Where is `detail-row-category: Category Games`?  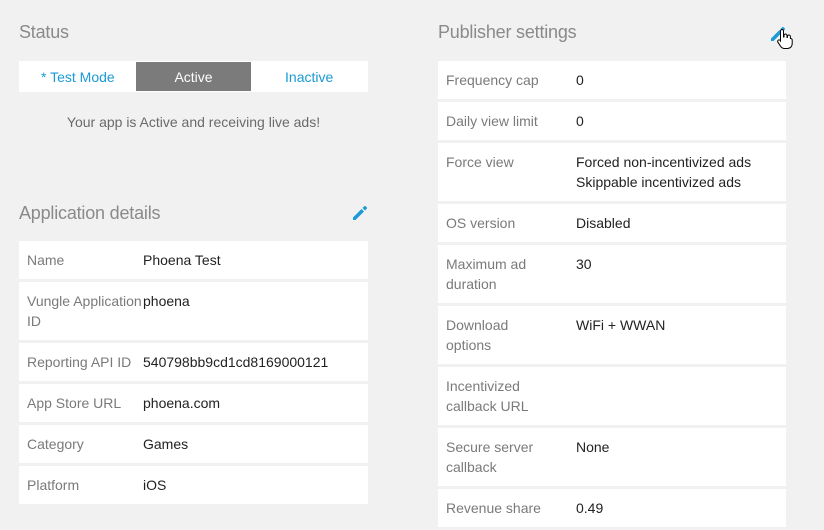 detail-row-category: Category Games is located at coordinates (193, 444).